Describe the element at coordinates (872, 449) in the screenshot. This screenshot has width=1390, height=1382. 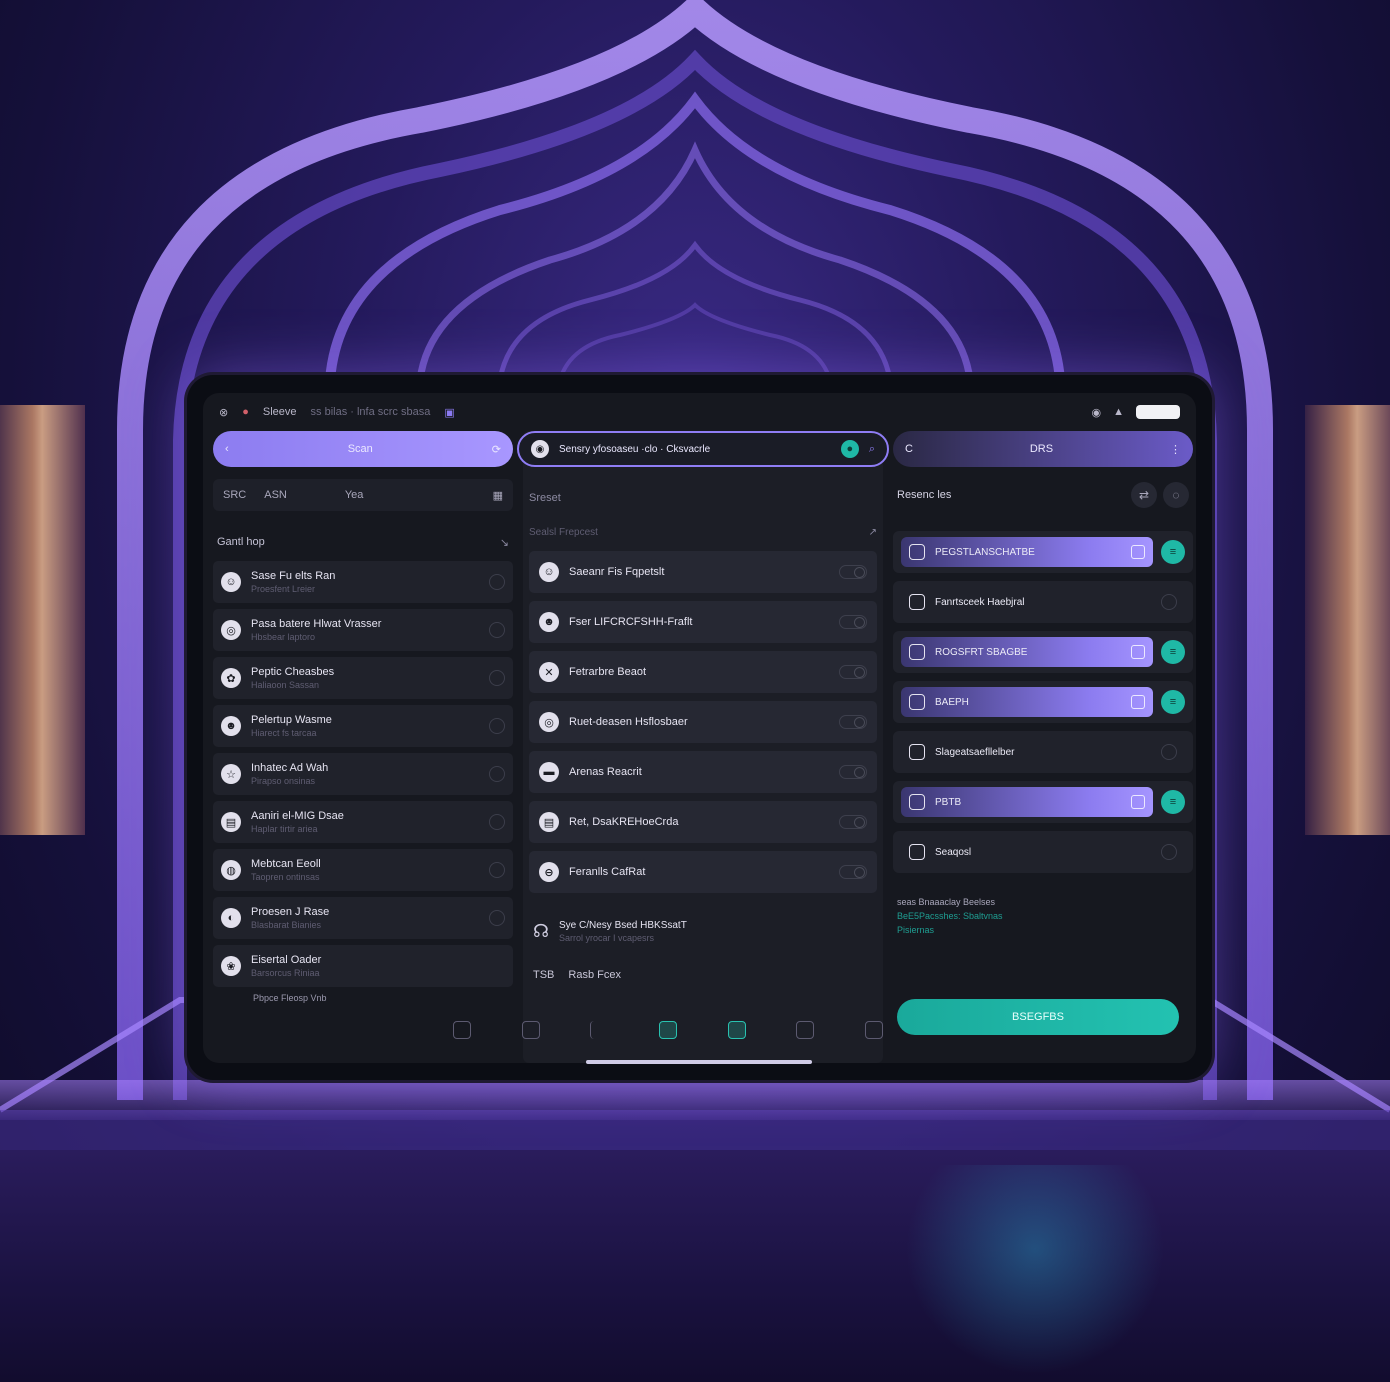
I see `search-icon: ⌕` at that location.